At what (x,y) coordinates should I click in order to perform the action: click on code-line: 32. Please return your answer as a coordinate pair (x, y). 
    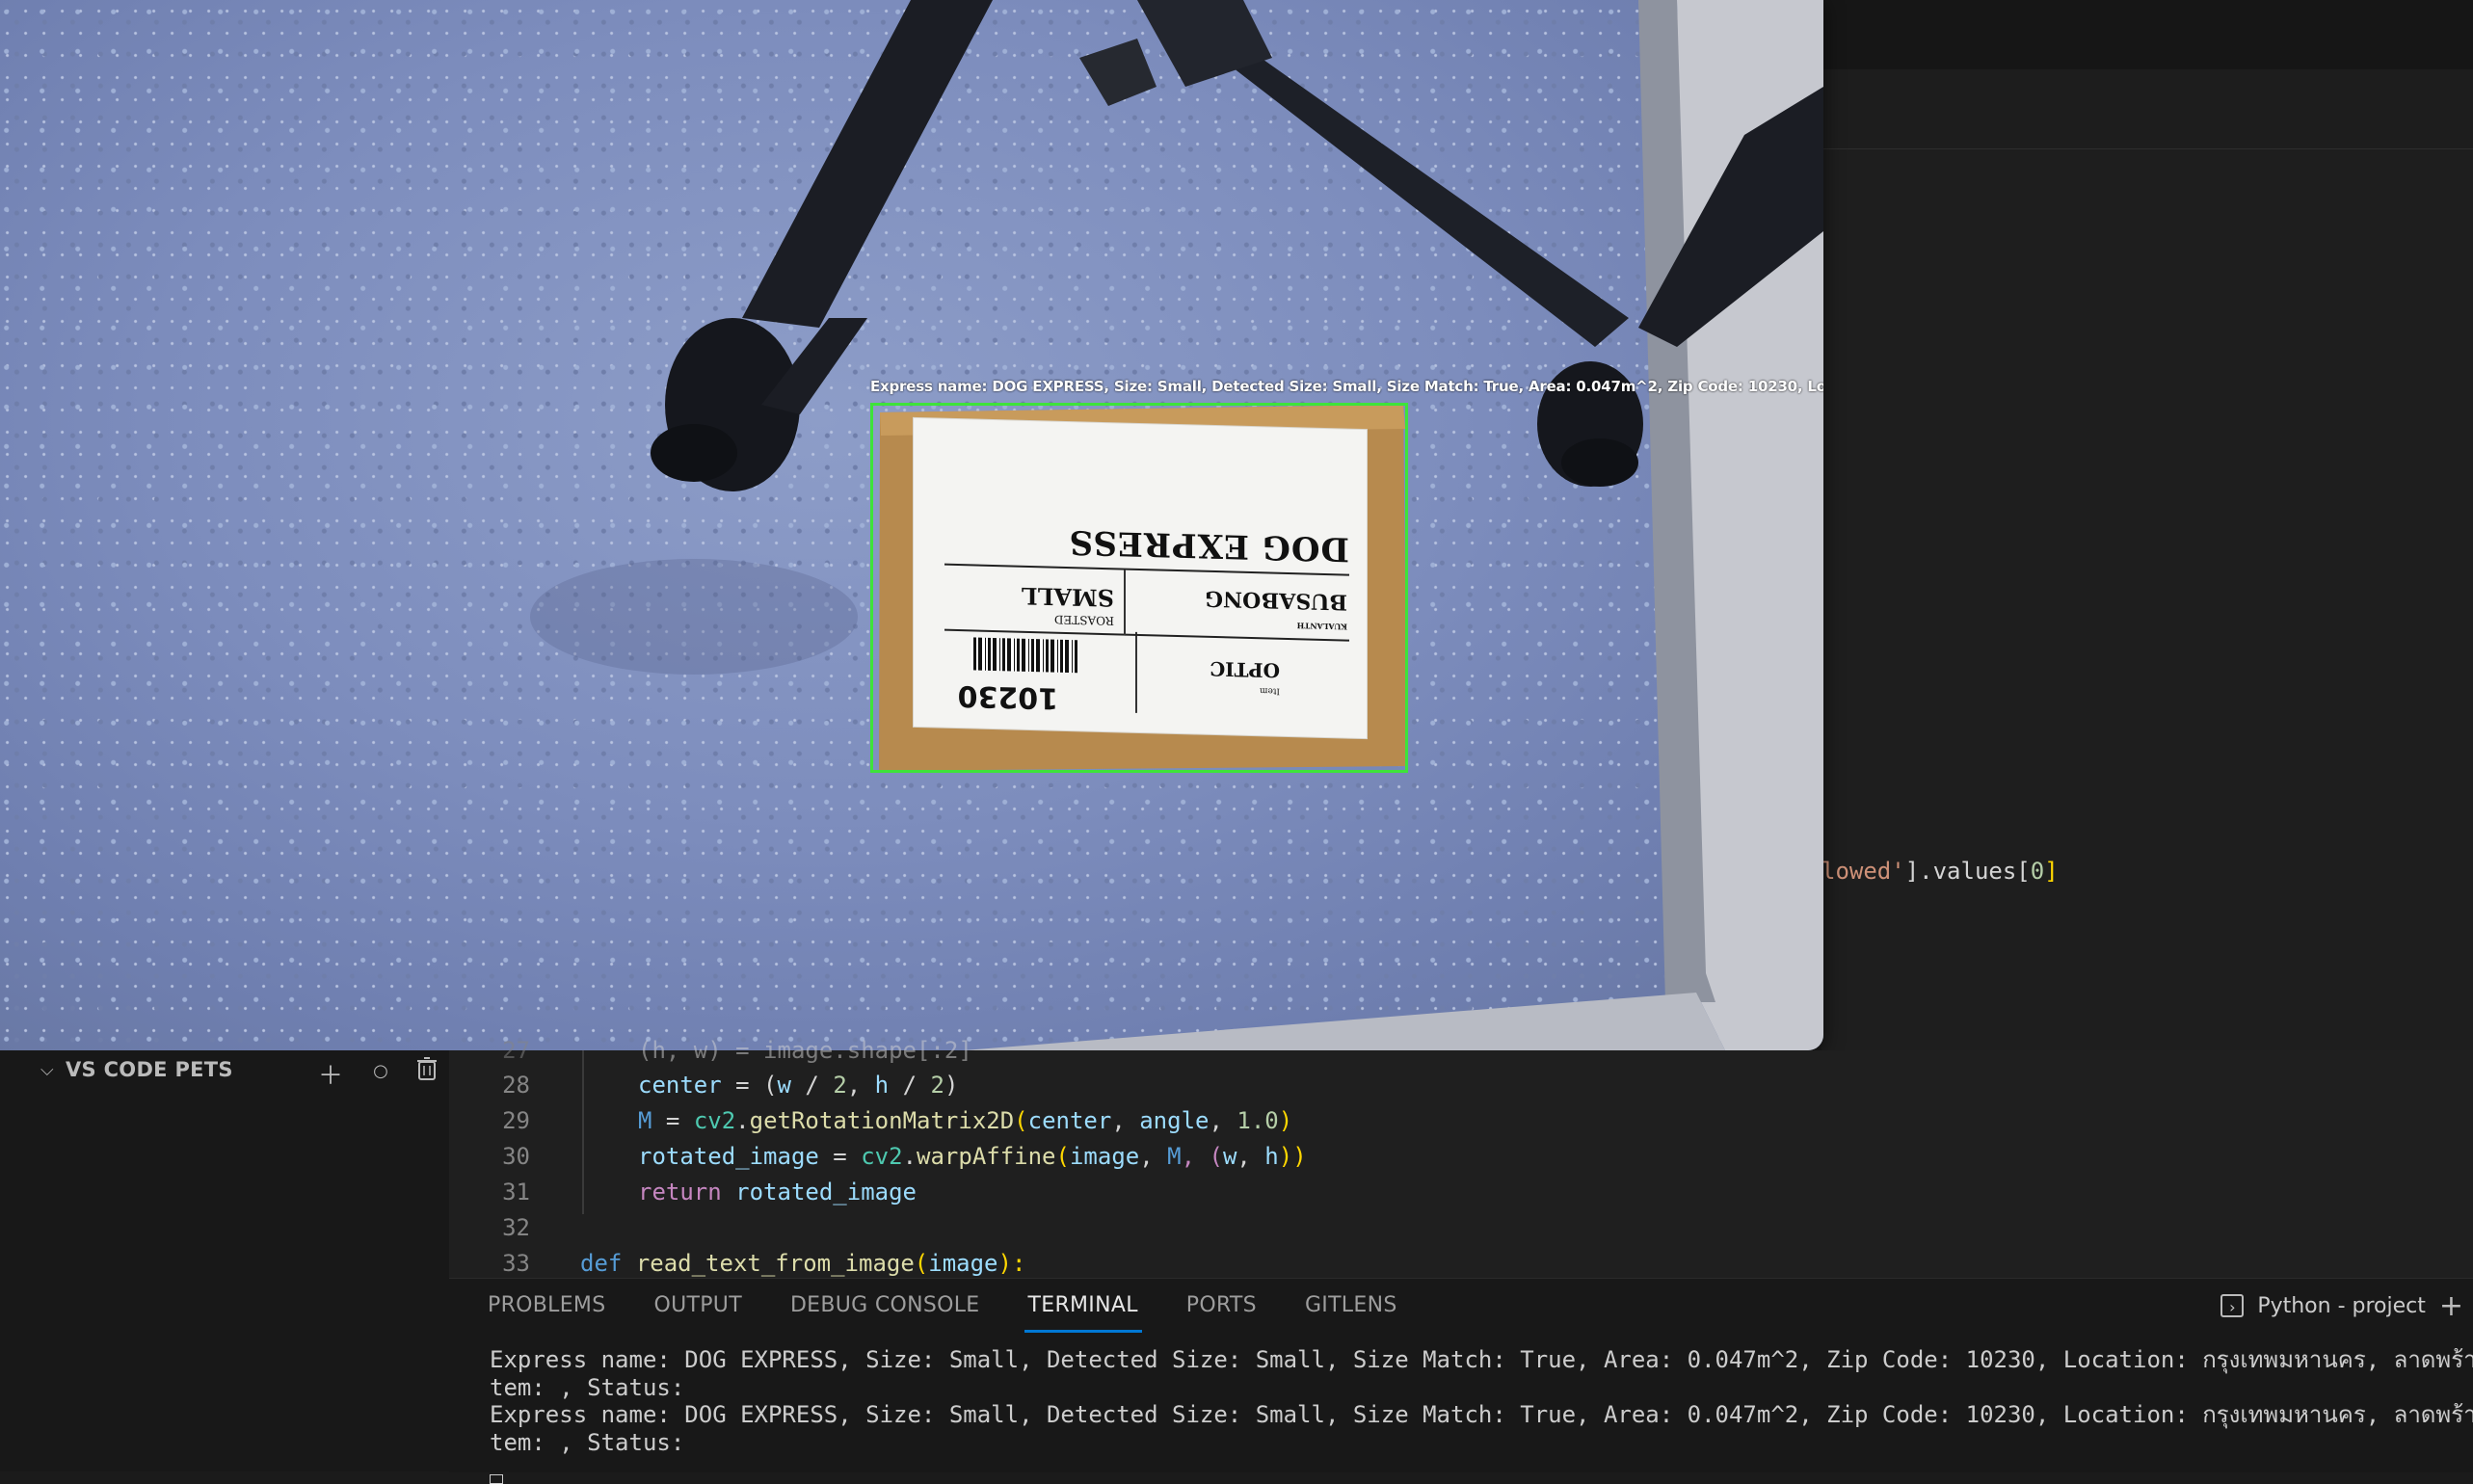
    Looking at the image, I should click on (516, 1227).